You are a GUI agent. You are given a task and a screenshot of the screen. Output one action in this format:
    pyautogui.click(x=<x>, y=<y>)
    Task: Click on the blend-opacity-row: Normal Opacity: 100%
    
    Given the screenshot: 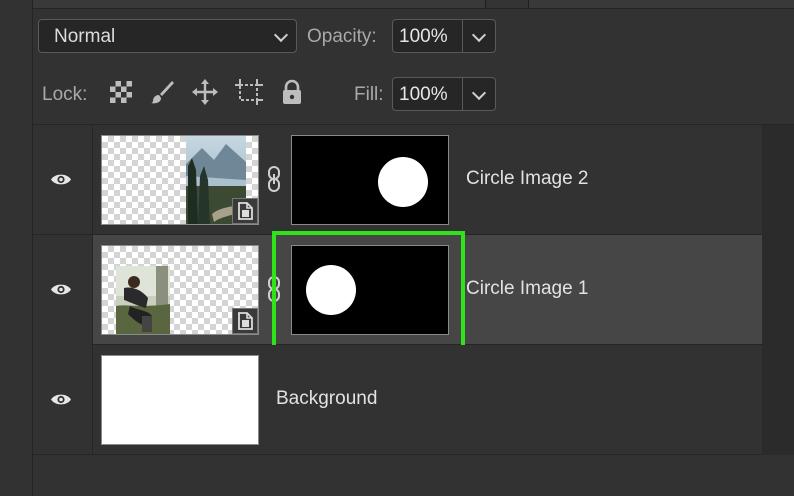 What is the action you would take?
    pyautogui.click(x=413, y=38)
    